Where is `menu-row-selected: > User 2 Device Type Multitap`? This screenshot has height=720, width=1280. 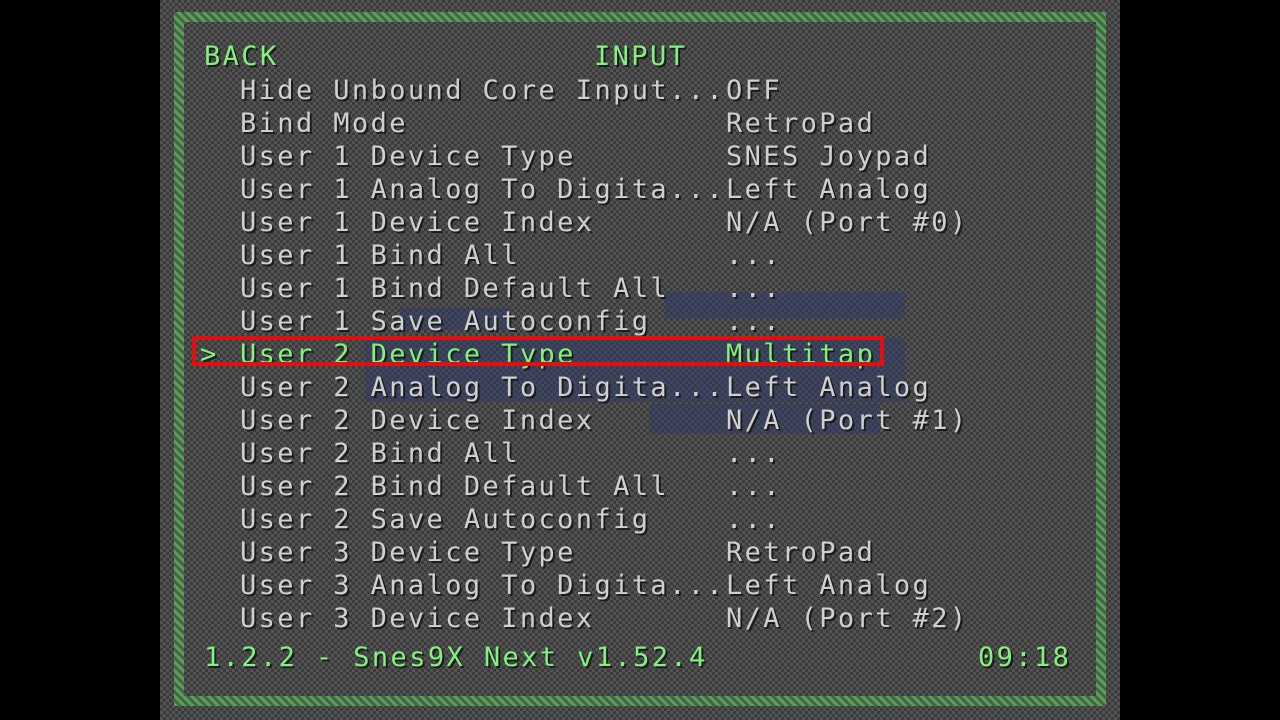 menu-row-selected: > User 2 Device Type Multitap is located at coordinates (640, 354).